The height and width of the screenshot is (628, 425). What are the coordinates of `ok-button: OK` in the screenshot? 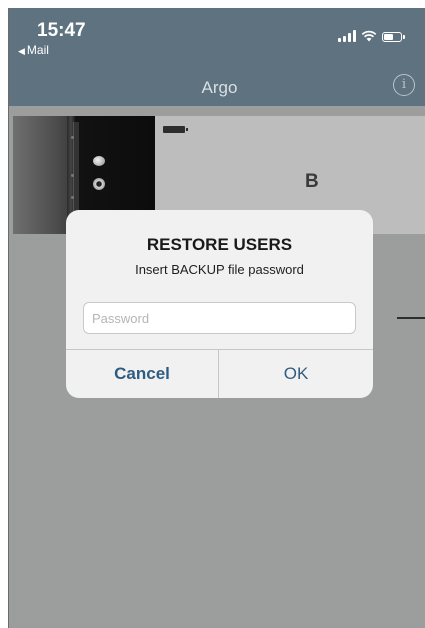 It's located at (296, 374).